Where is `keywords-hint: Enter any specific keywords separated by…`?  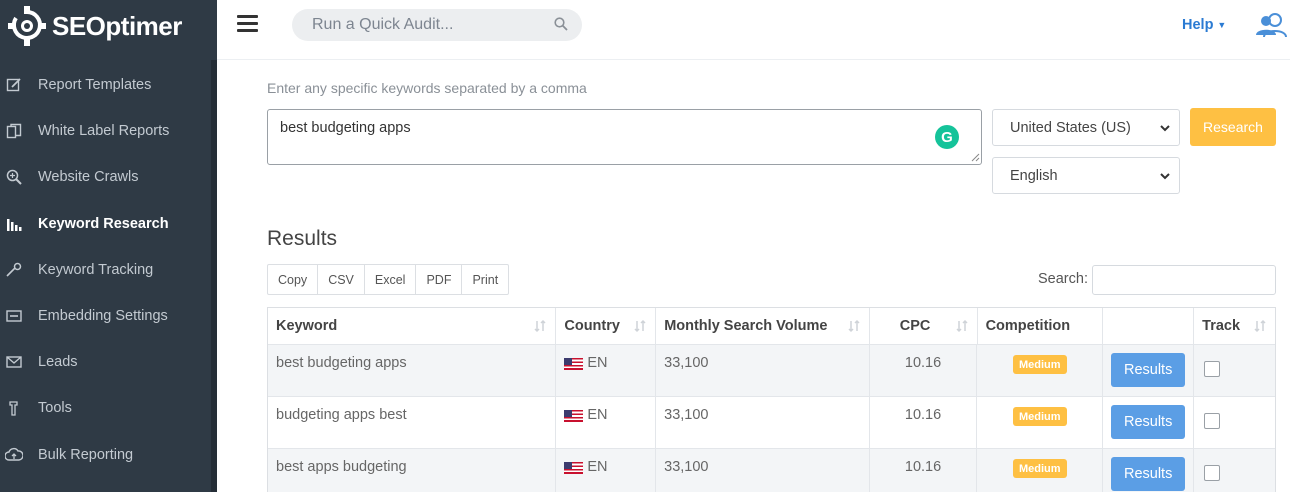
keywords-hint: Enter any specific keywords separated by… is located at coordinates (427, 88).